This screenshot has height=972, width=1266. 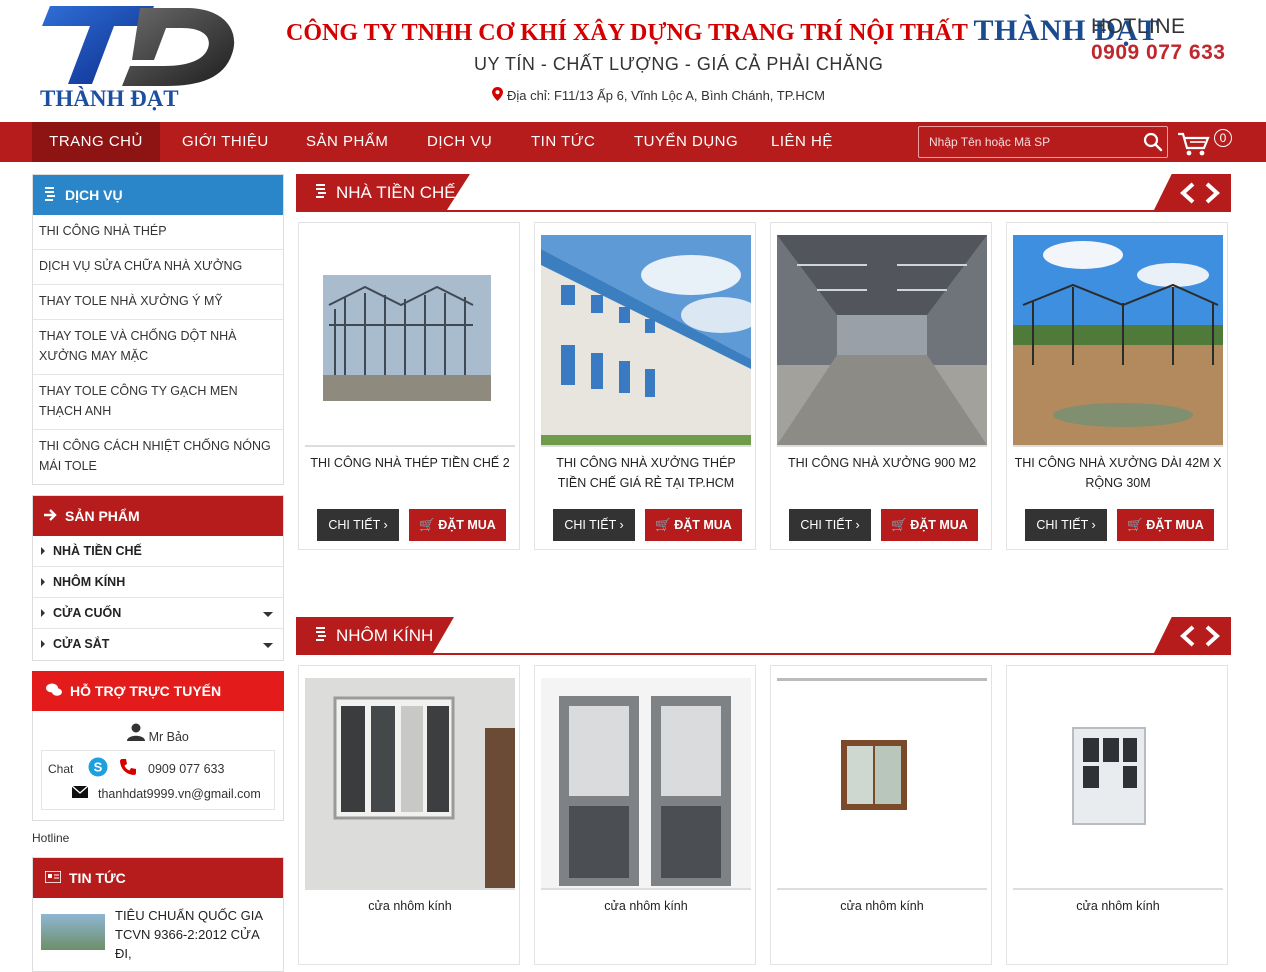 What do you see at coordinates (563, 142) in the screenshot?
I see `nav-item-news: TIN TỨC` at bounding box center [563, 142].